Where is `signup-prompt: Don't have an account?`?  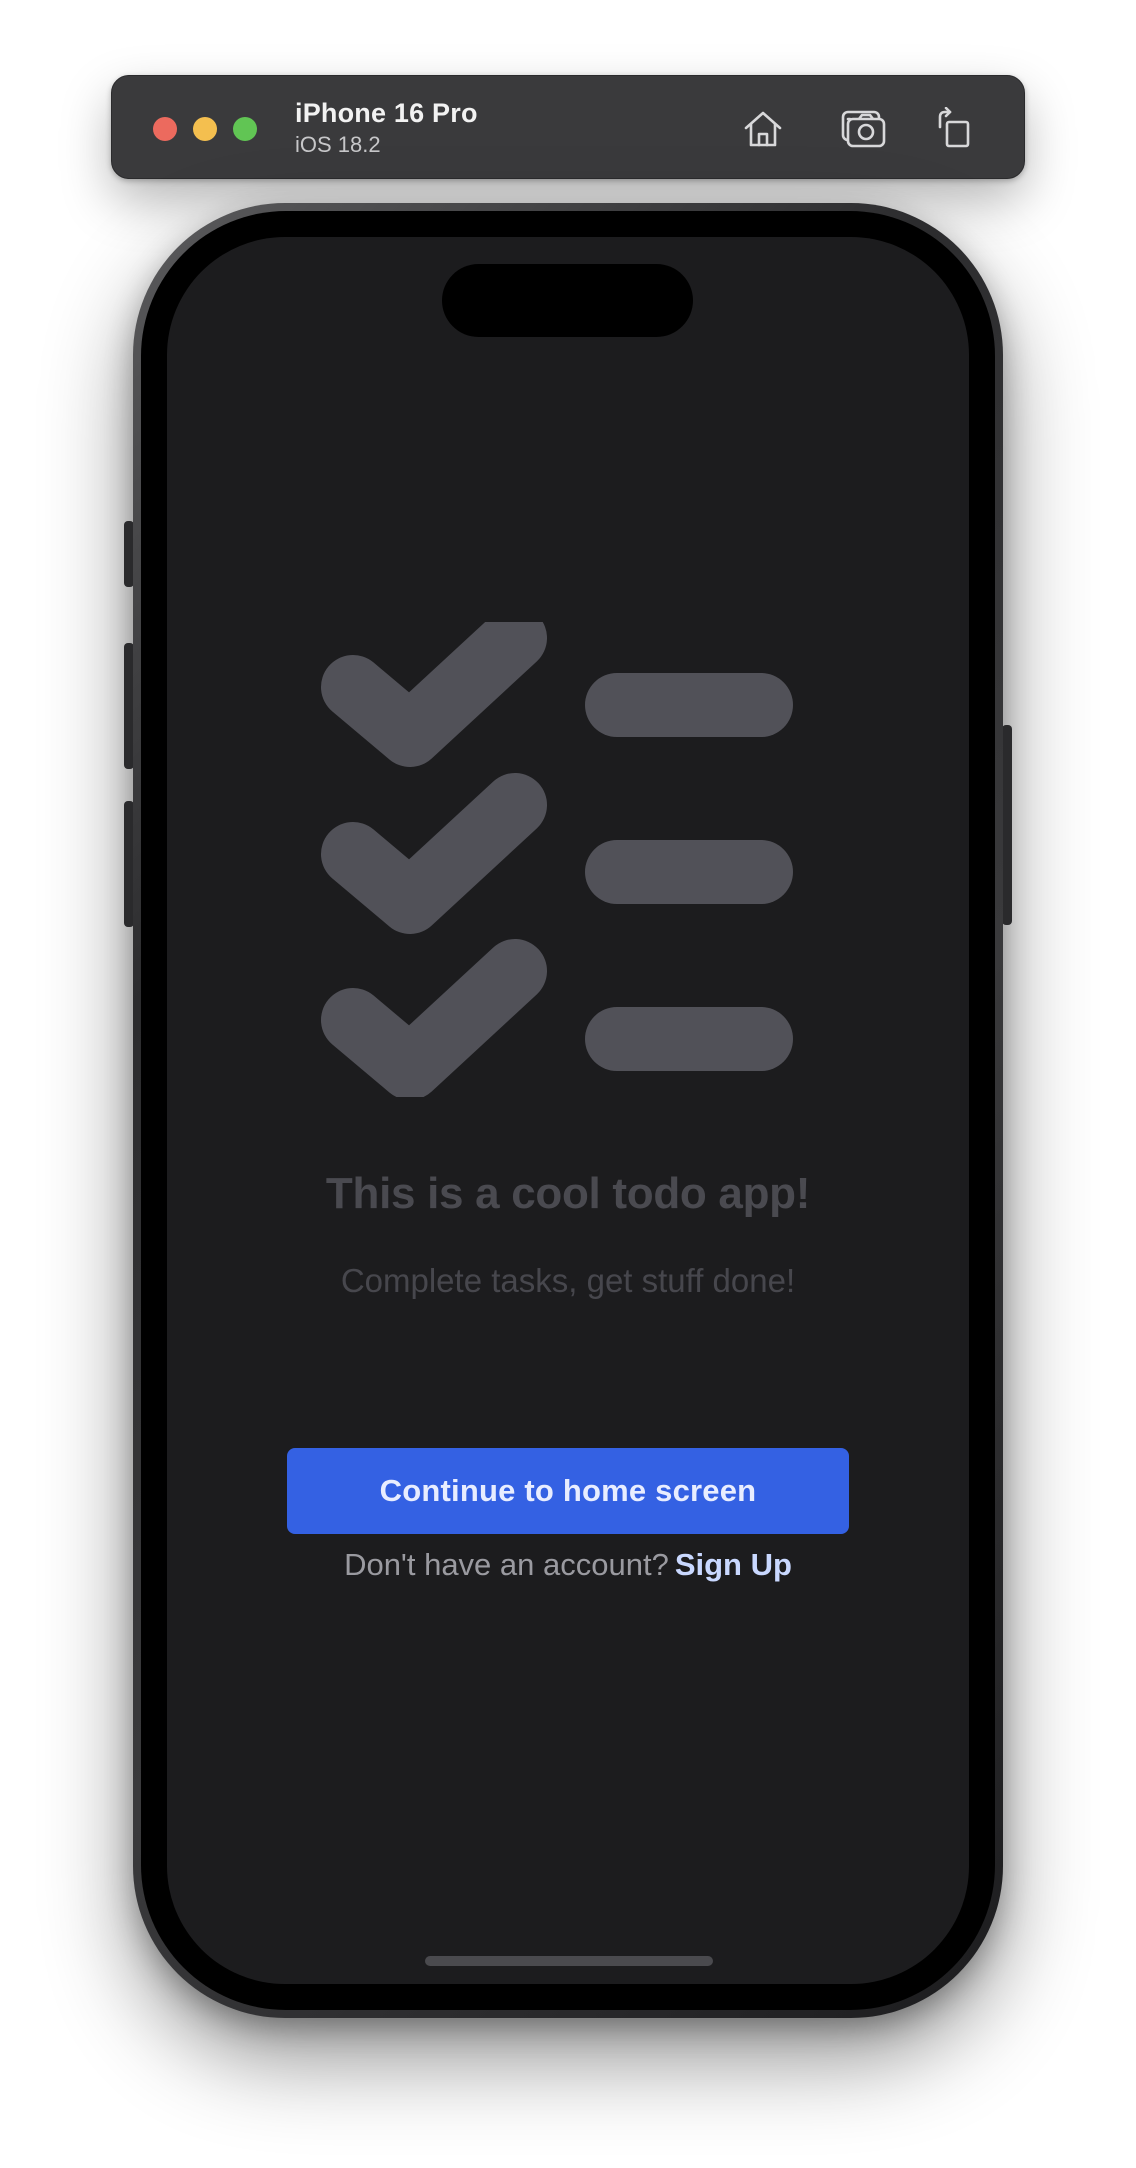
signup-prompt: Don't have an account? is located at coordinates (506, 1564).